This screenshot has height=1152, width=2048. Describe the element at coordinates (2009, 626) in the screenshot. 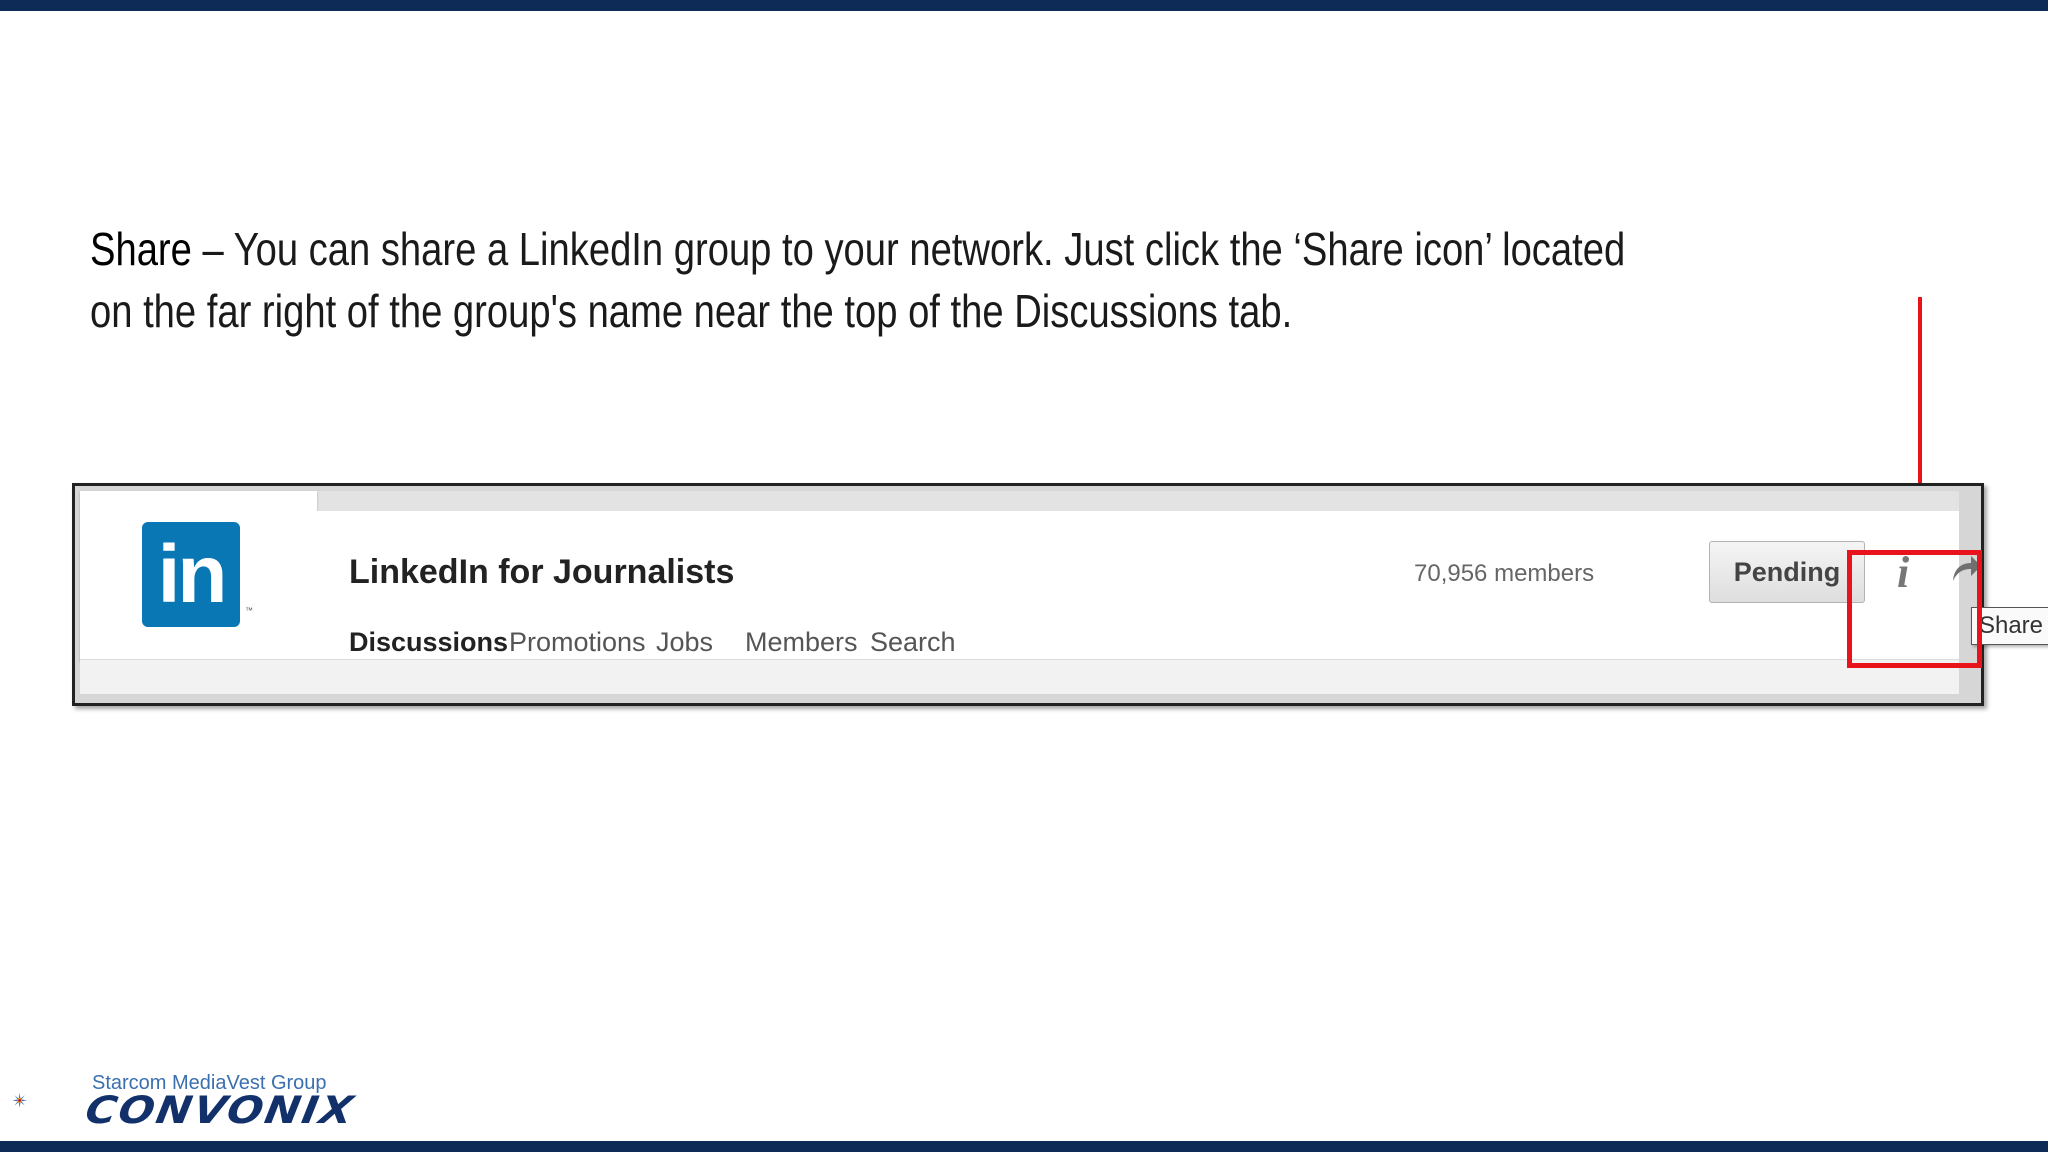

I see `share-tooltip: Share` at that location.